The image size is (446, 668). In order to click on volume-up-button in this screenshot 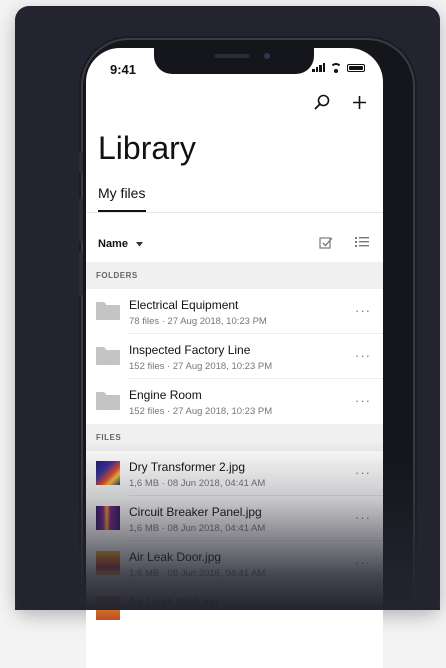, I will do `click(81, 220)`.